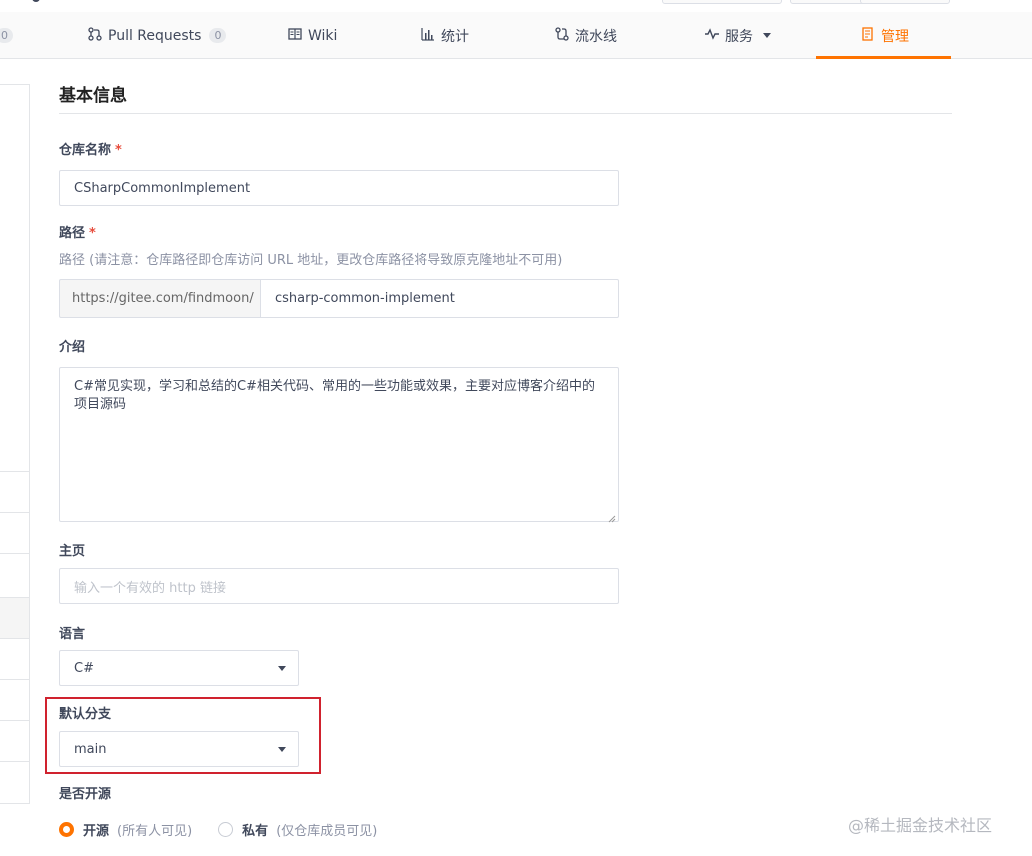 Image resolution: width=1032 pixels, height=856 pixels. Describe the element at coordinates (868, 35) in the screenshot. I see `settings-doc-icon` at that location.